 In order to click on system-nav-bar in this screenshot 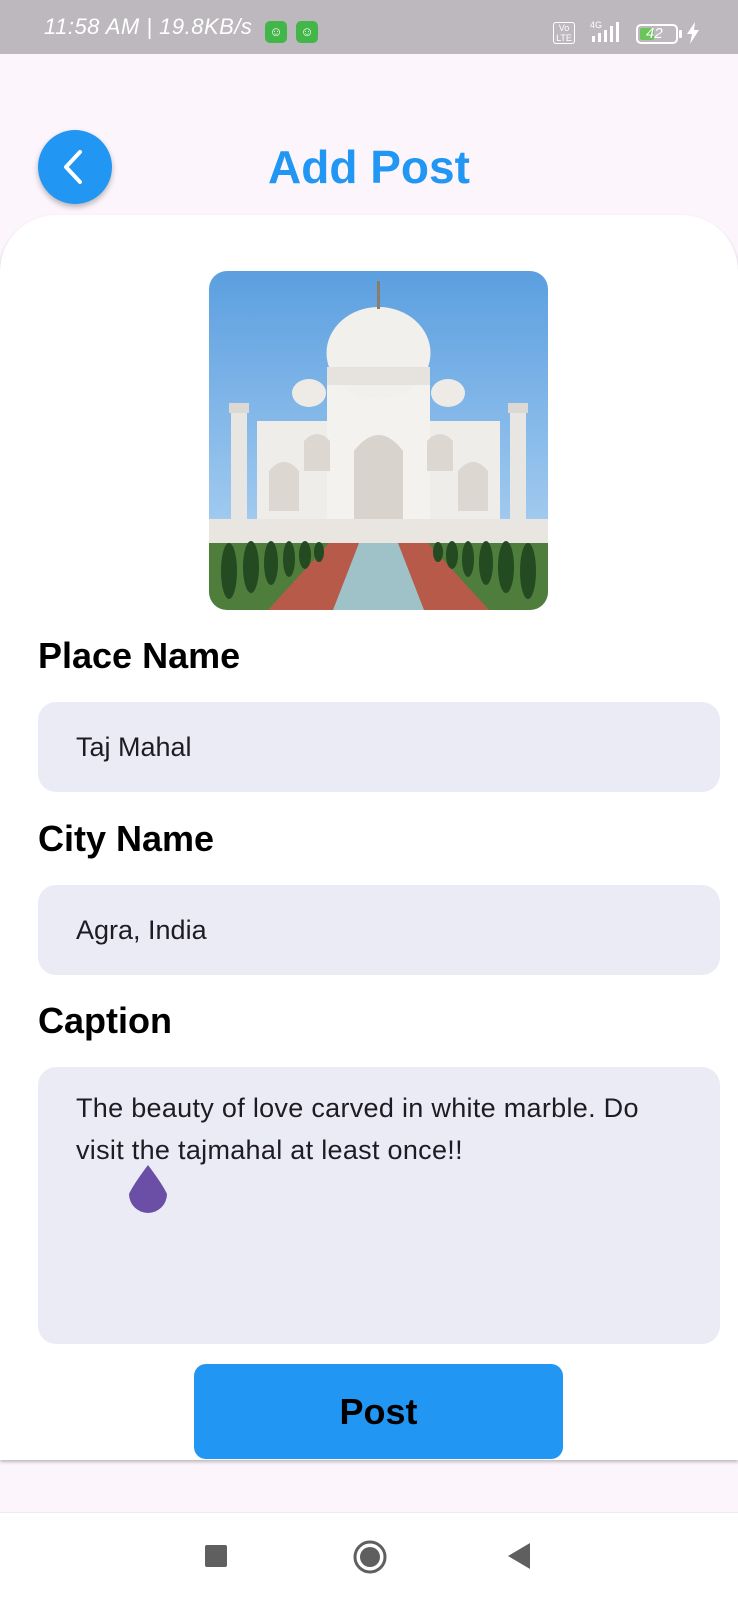, I will do `click(369, 1556)`.